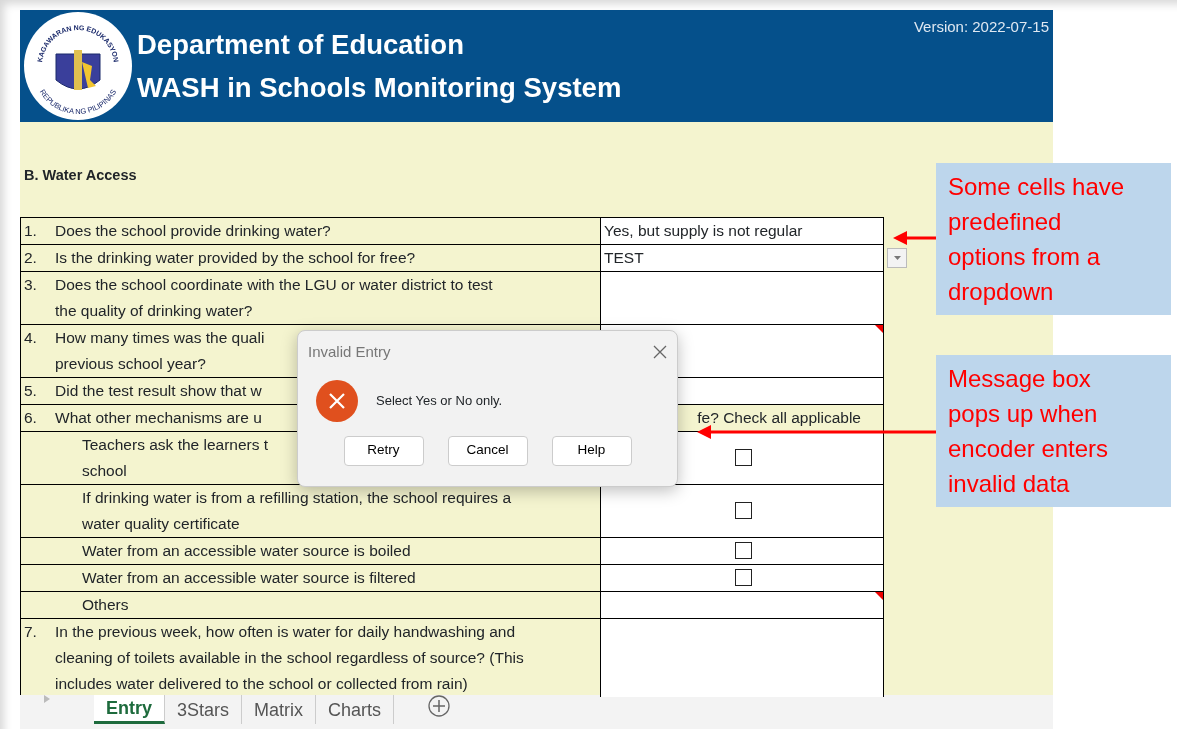  I want to click on question-text: Teachers ask the learners t school, so click(175, 457).